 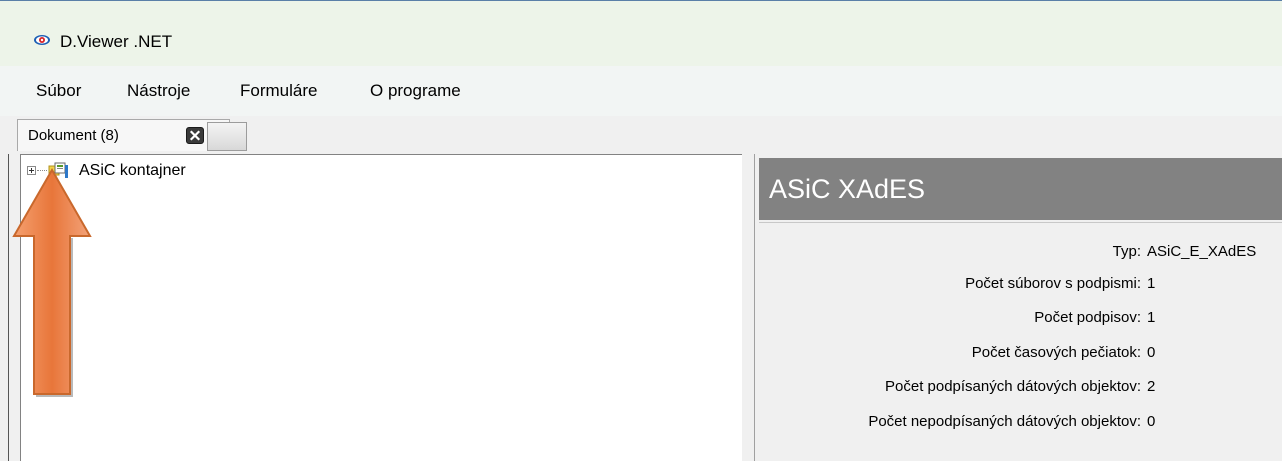 What do you see at coordinates (195, 135) in the screenshot?
I see `close-icon` at bounding box center [195, 135].